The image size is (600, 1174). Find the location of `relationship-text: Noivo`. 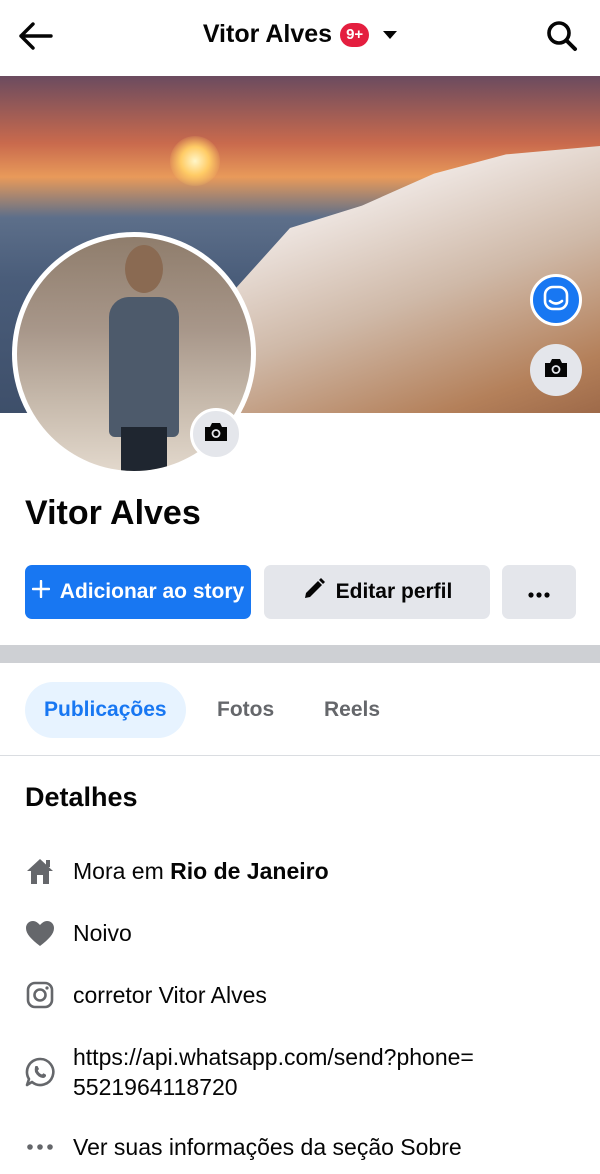

relationship-text: Noivo is located at coordinates (102, 933).